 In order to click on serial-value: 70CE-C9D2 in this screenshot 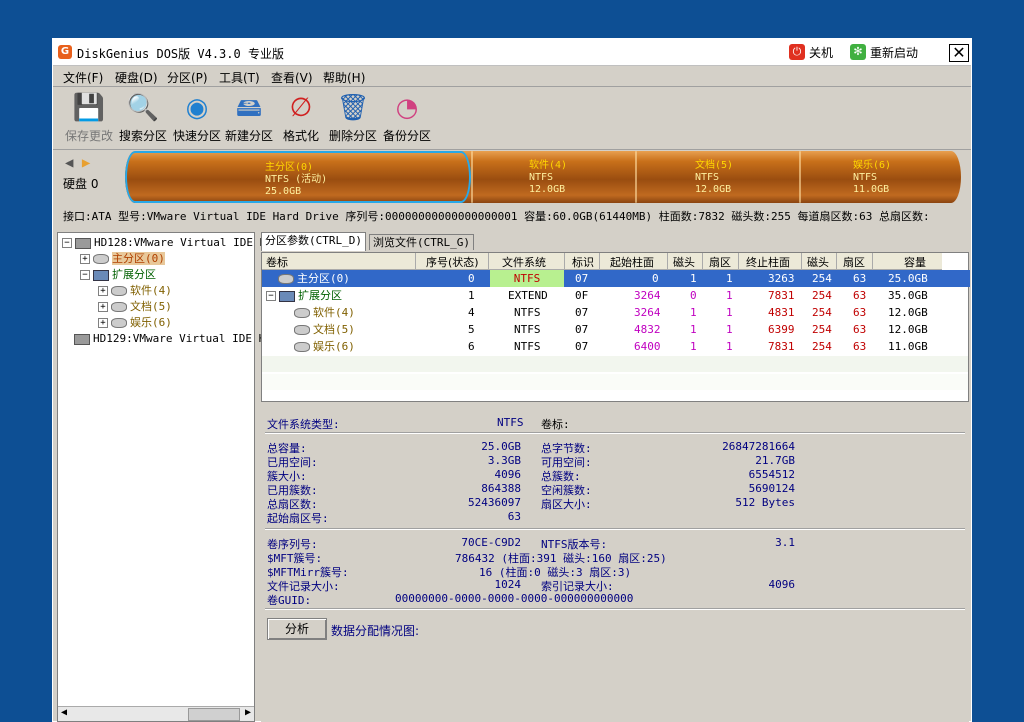, I will do `click(491, 542)`.